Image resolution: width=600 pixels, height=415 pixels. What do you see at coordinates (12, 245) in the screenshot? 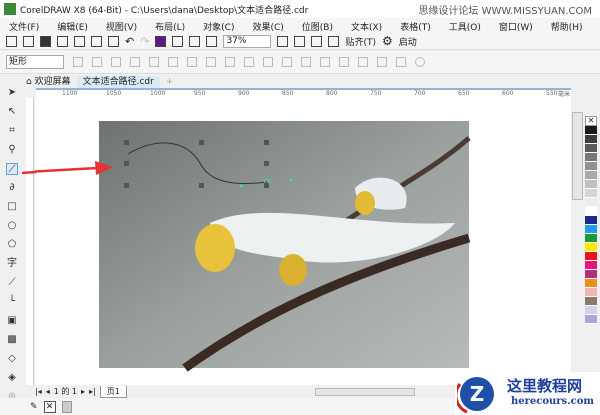
I see `polygon-tool-icon: ⬠` at bounding box center [12, 245].